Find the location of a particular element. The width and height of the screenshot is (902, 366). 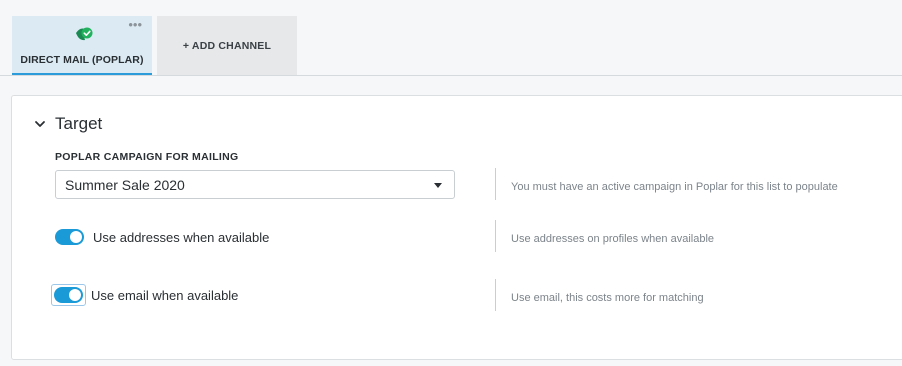

more-options-icon: ••• is located at coordinates (135, 24).